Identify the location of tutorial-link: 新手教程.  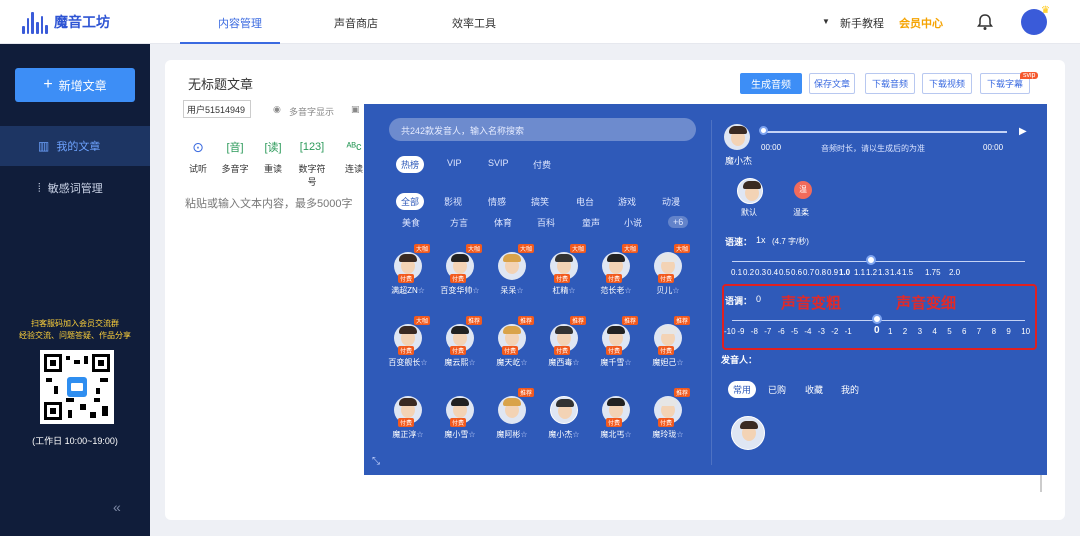
(862, 23).